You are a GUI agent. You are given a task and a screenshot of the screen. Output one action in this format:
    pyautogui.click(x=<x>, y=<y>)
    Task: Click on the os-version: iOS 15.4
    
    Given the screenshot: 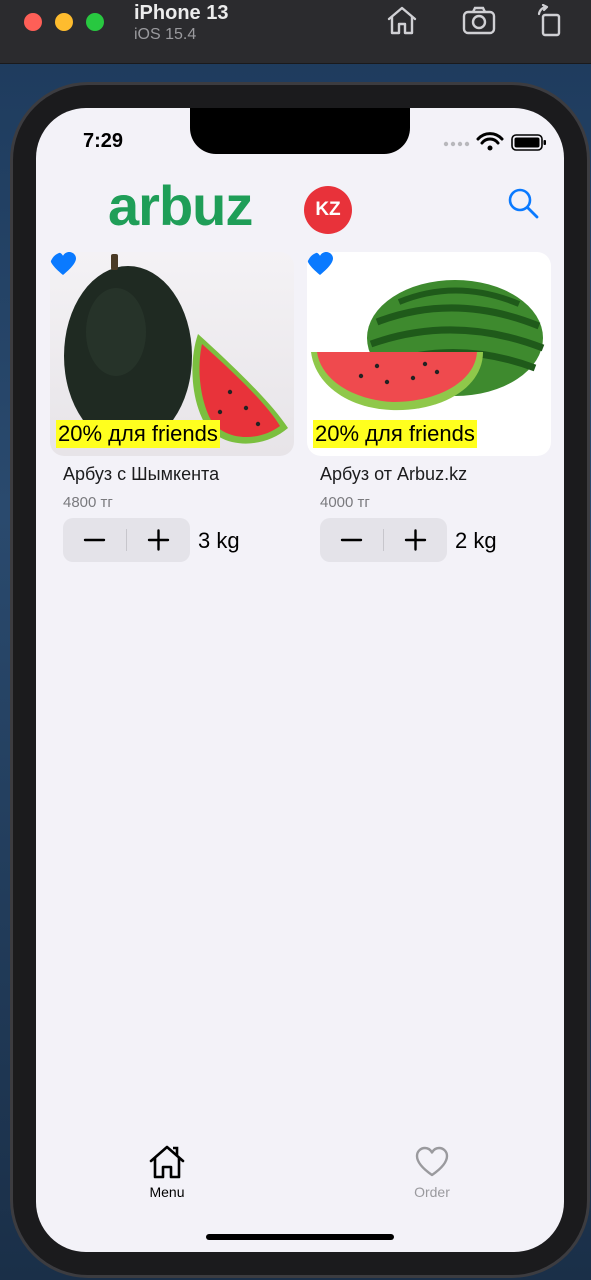 What is the action you would take?
    pyautogui.click(x=165, y=34)
    